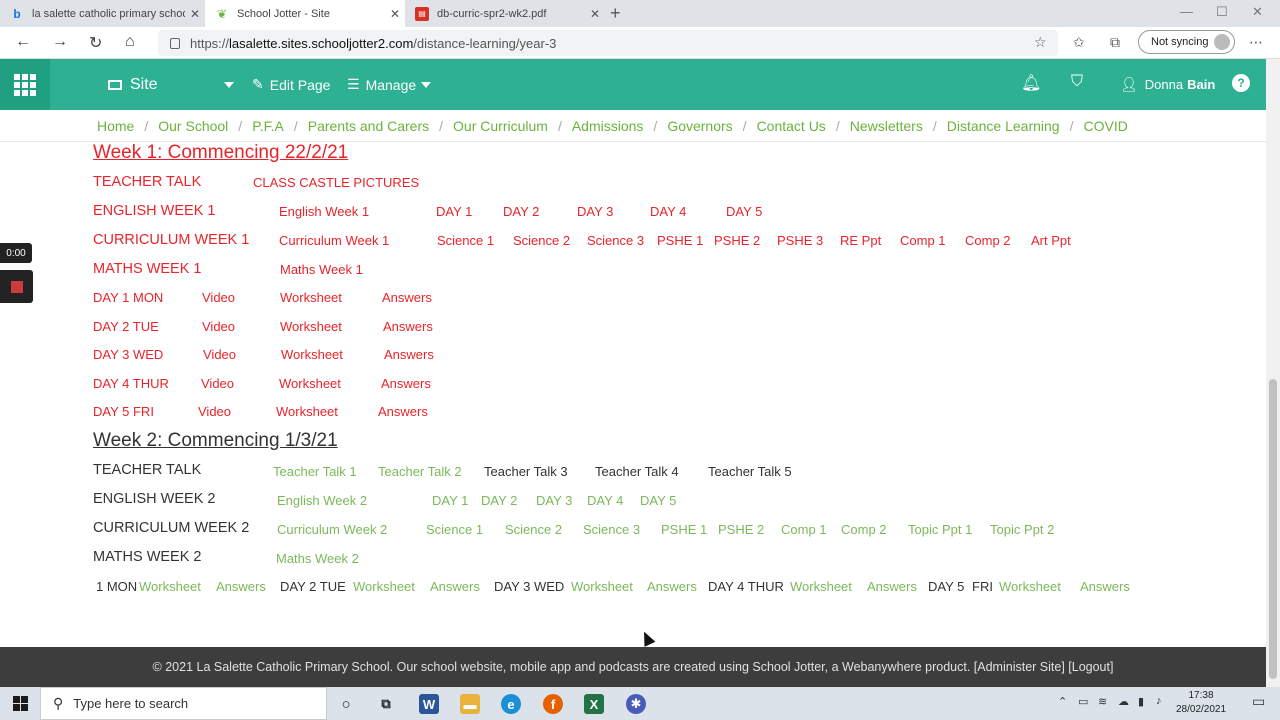 The height and width of the screenshot is (720, 1280). Describe the element at coordinates (1051, 240) in the screenshot. I see `week1-curriculum-item: Art Ppt` at that location.